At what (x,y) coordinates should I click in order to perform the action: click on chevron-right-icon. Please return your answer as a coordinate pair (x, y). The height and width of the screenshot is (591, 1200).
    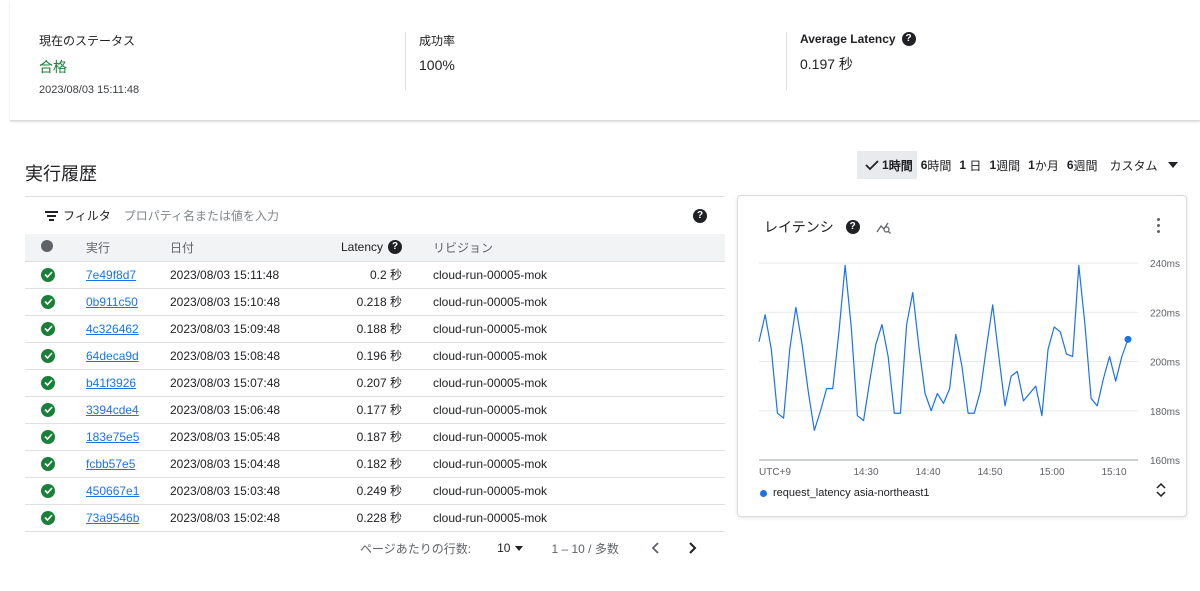
    Looking at the image, I should click on (693, 548).